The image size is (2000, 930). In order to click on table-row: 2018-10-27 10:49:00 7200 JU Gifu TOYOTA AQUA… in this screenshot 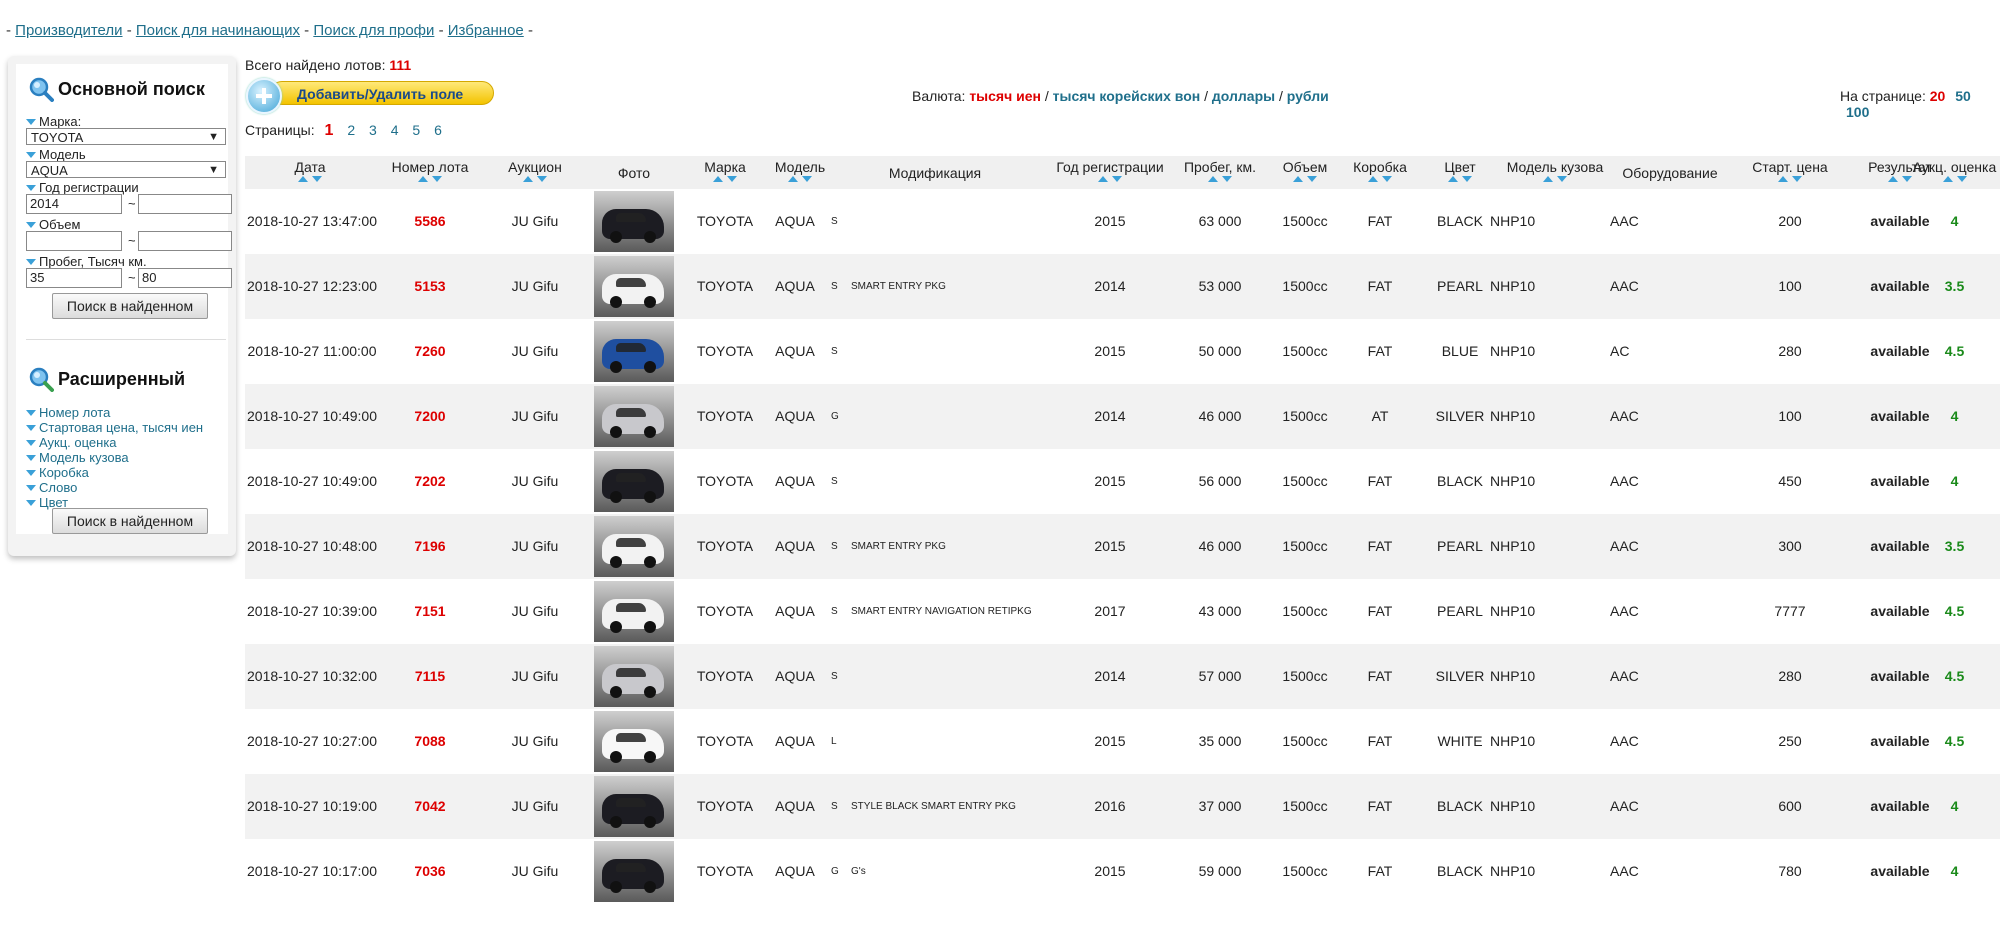, I will do `click(1122, 416)`.